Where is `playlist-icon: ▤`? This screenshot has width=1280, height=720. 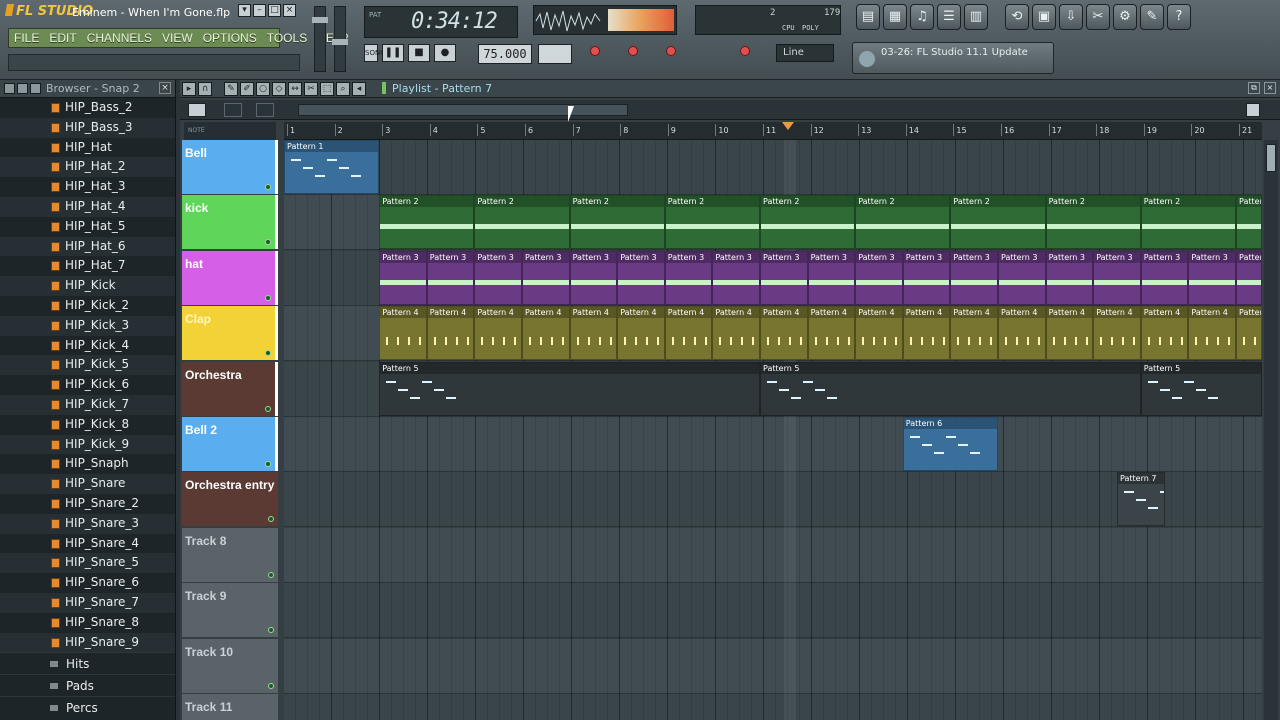 playlist-icon: ▤ is located at coordinates (868, 17).